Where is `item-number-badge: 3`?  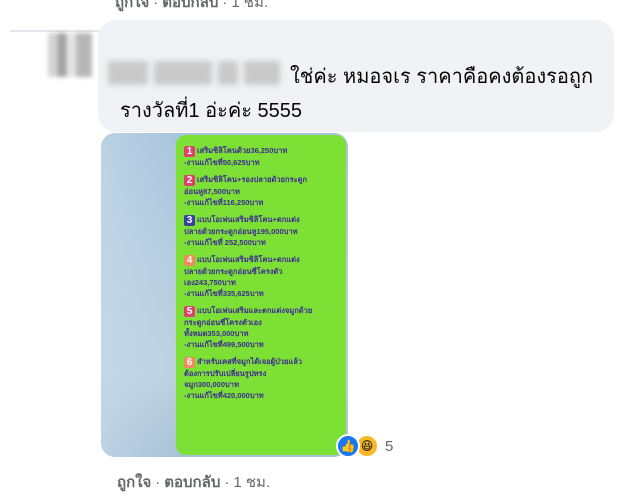
item-number-badge: 3 is located at coordinates (189, 220).